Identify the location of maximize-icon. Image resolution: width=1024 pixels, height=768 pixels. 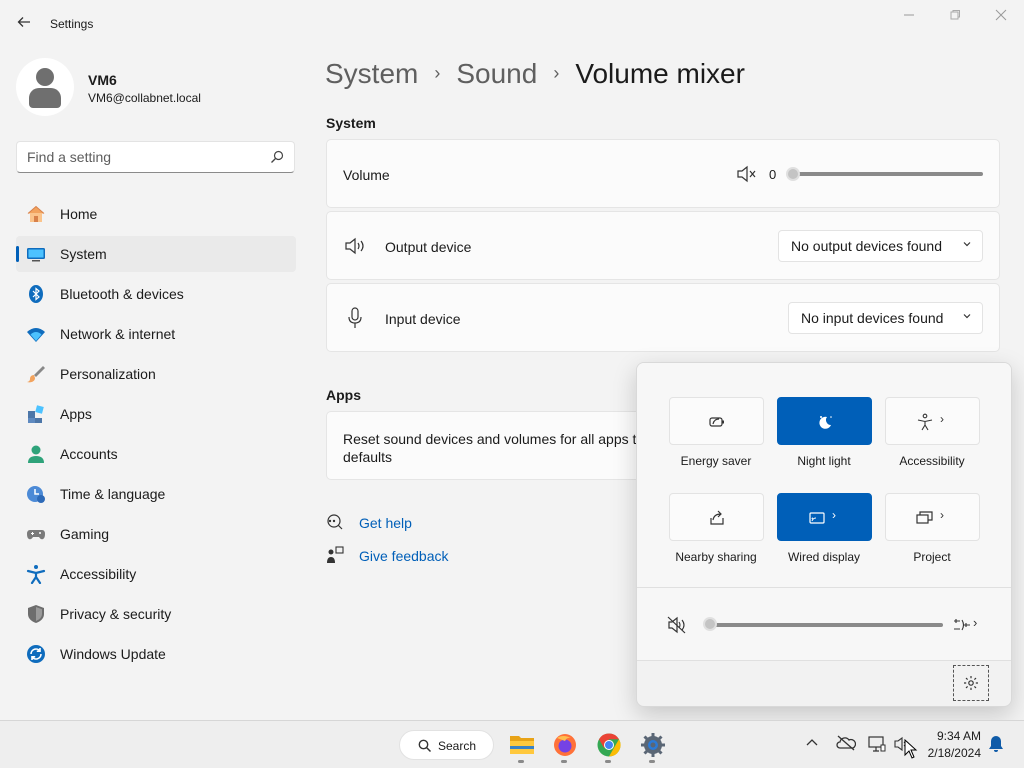
(955, 15).